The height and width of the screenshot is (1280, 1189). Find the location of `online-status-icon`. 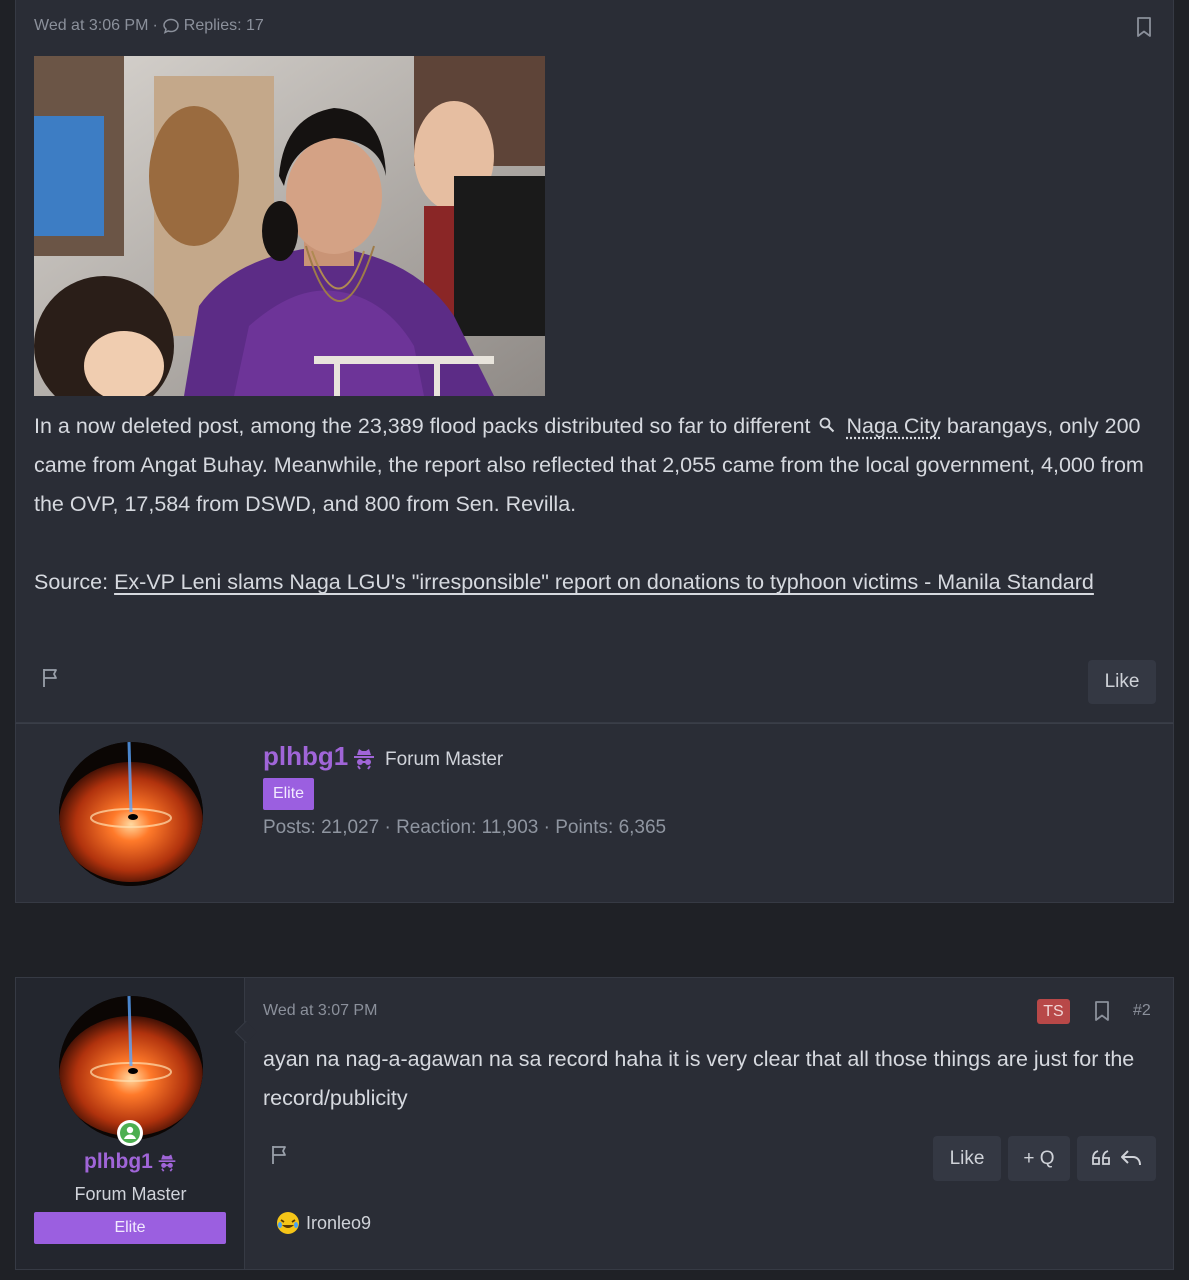

online-status-icon is located at coordinates (130, 1133).